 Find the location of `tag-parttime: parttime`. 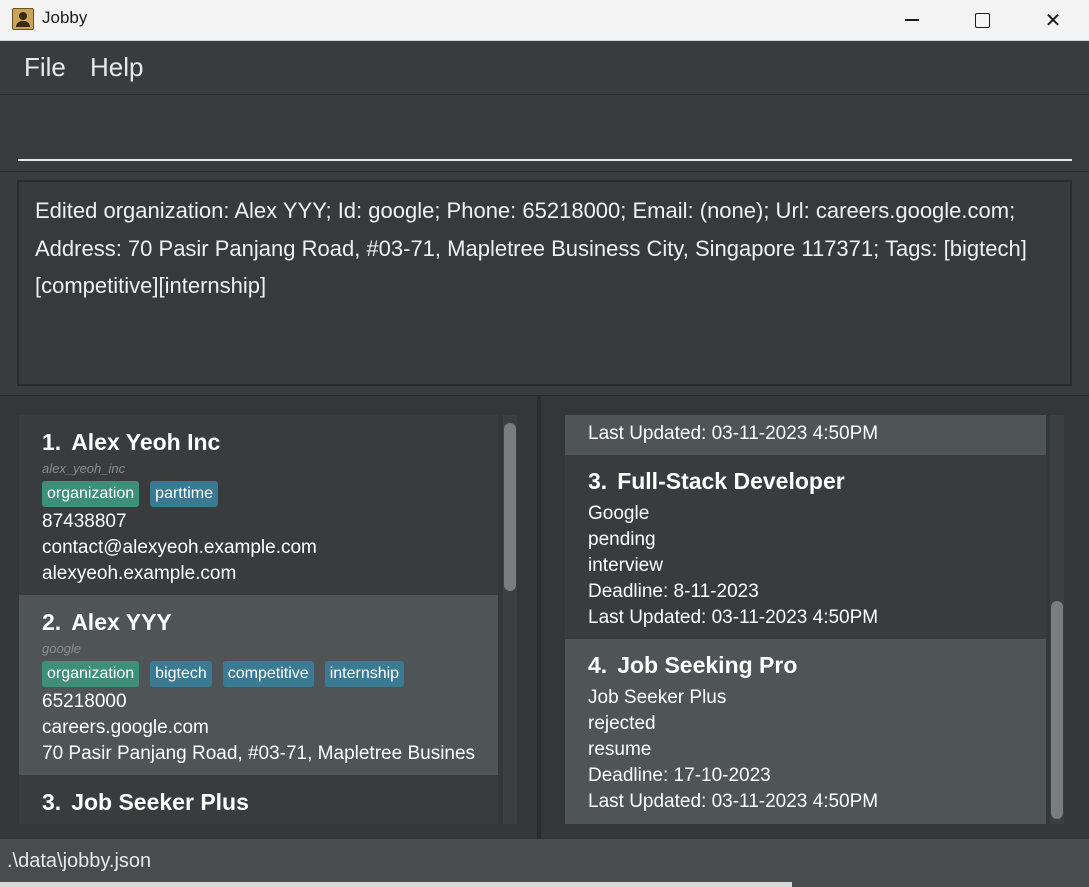

tag-parttime: parttime is located at coordinates (184, 494).